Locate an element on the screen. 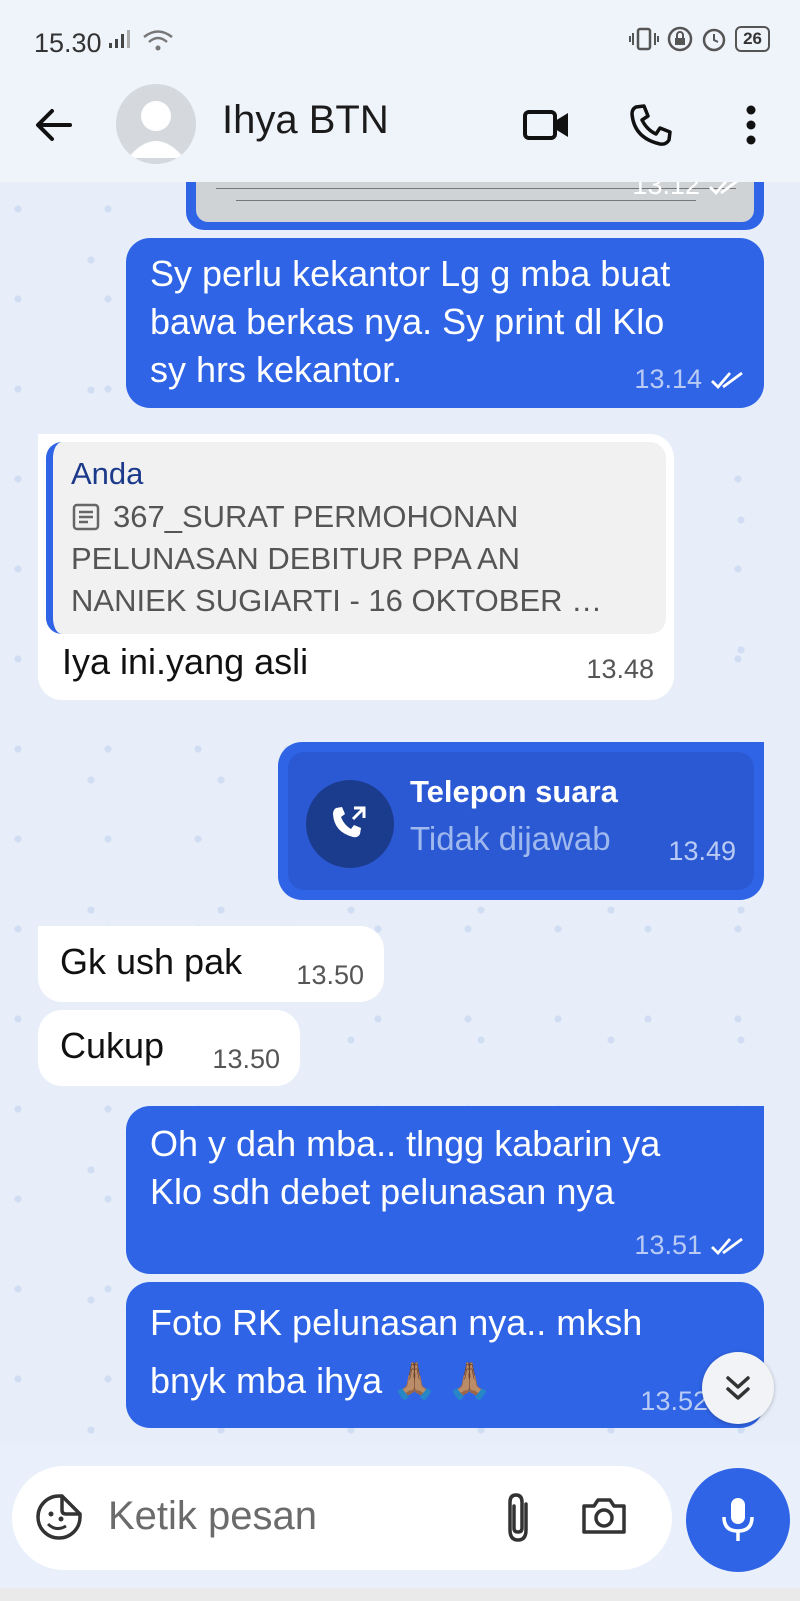  more-vert-icon is located at coordinates (751, 125).